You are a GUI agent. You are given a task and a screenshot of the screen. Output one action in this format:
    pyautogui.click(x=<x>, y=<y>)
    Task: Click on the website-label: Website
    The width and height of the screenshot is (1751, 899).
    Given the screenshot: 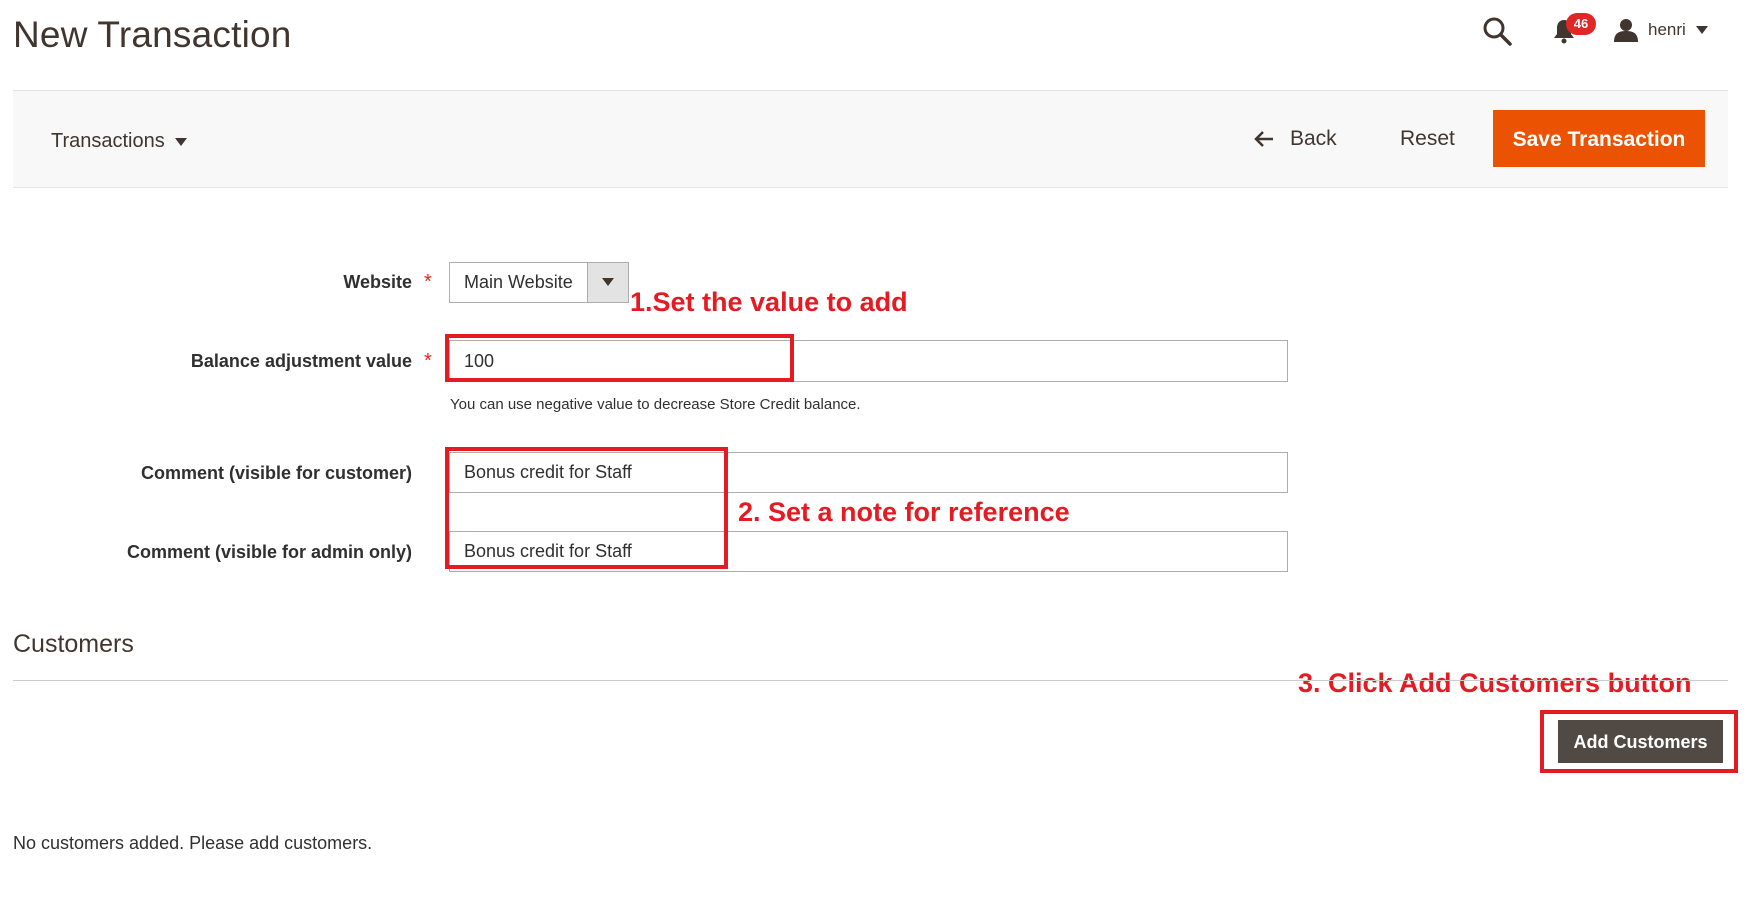 What is the action you would take?
    pyautogui.click(x=377, y=282)
    